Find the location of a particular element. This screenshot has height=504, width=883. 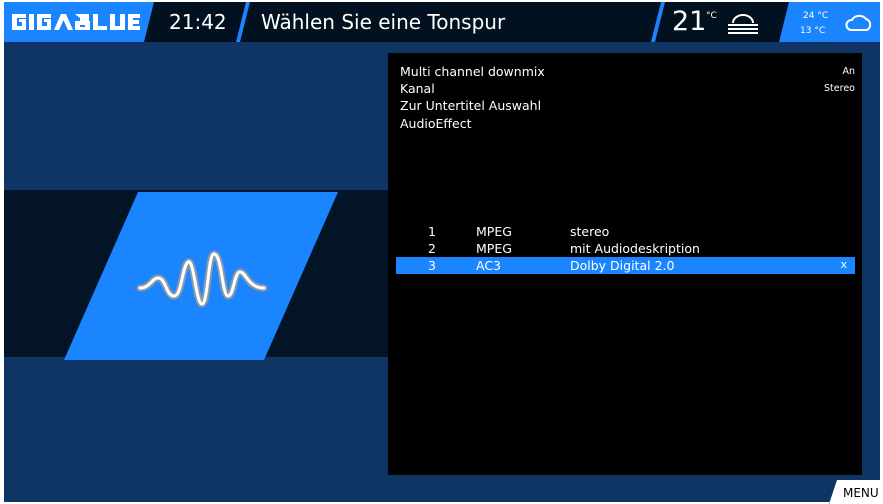

clock: 21:42 is located at coordinates (198, 22).